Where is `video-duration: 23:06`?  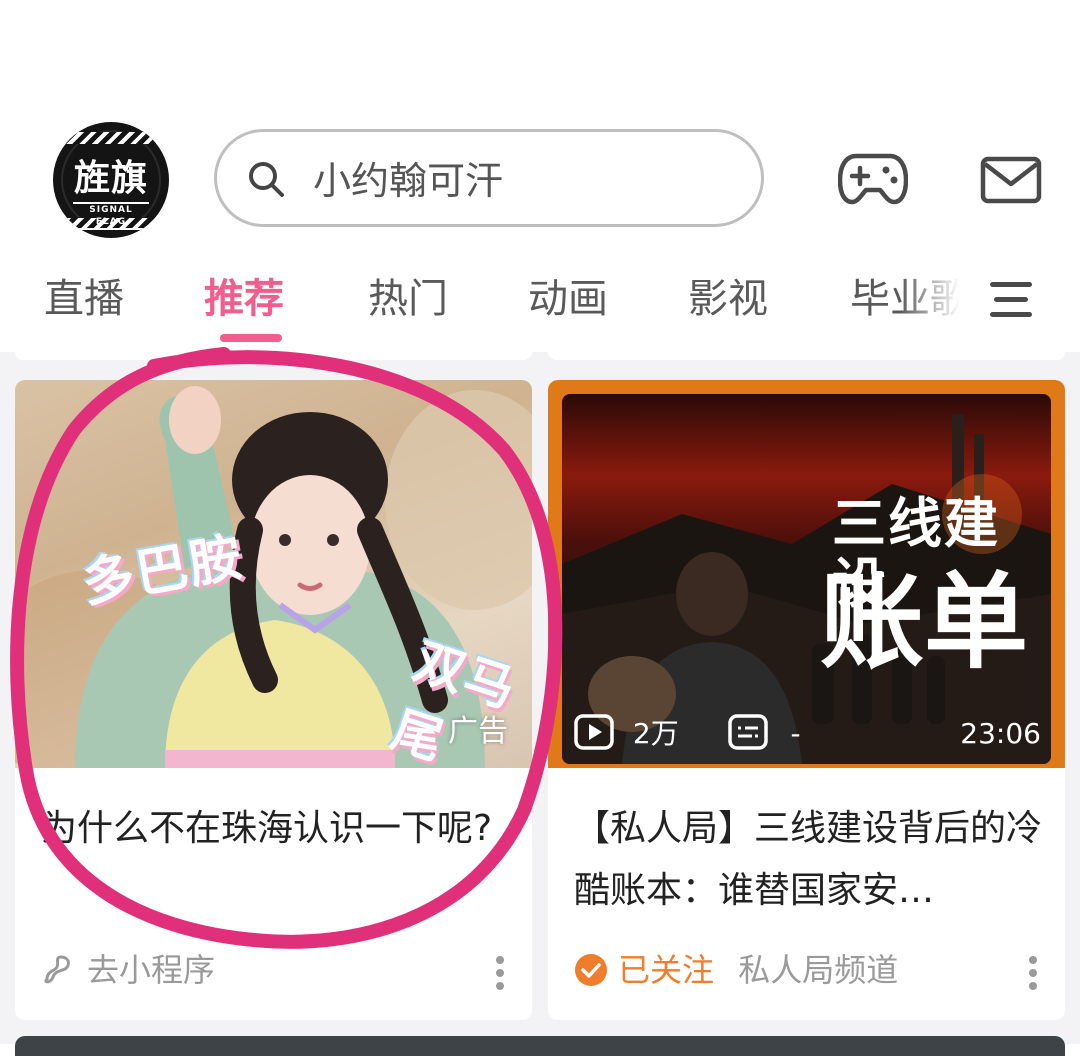 video-duration: 23:06 is located at coordinates (1000, 733).